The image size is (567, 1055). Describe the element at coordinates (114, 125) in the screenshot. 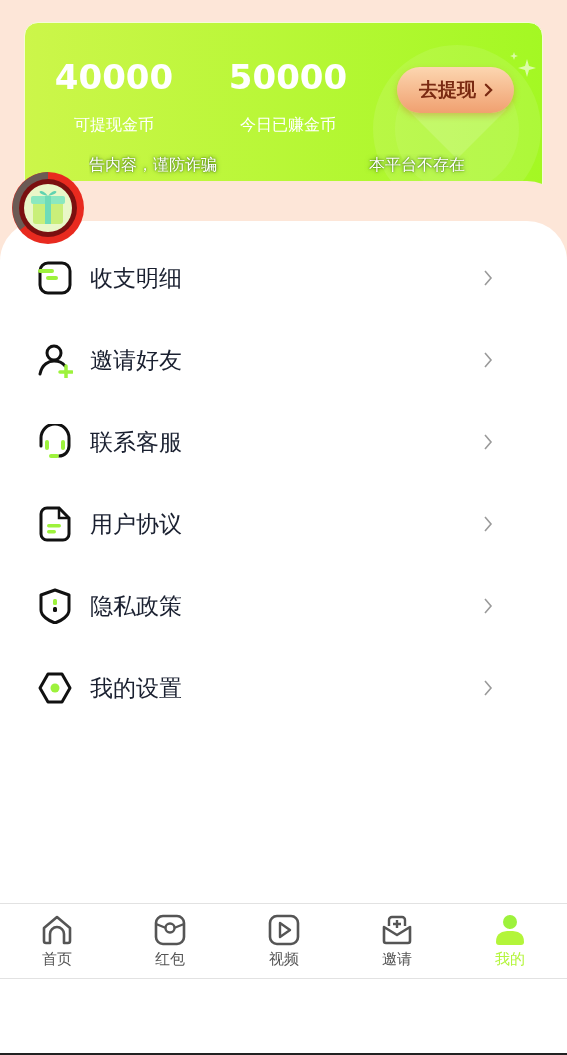

I see `coin-label: 可提现金币` at that location.